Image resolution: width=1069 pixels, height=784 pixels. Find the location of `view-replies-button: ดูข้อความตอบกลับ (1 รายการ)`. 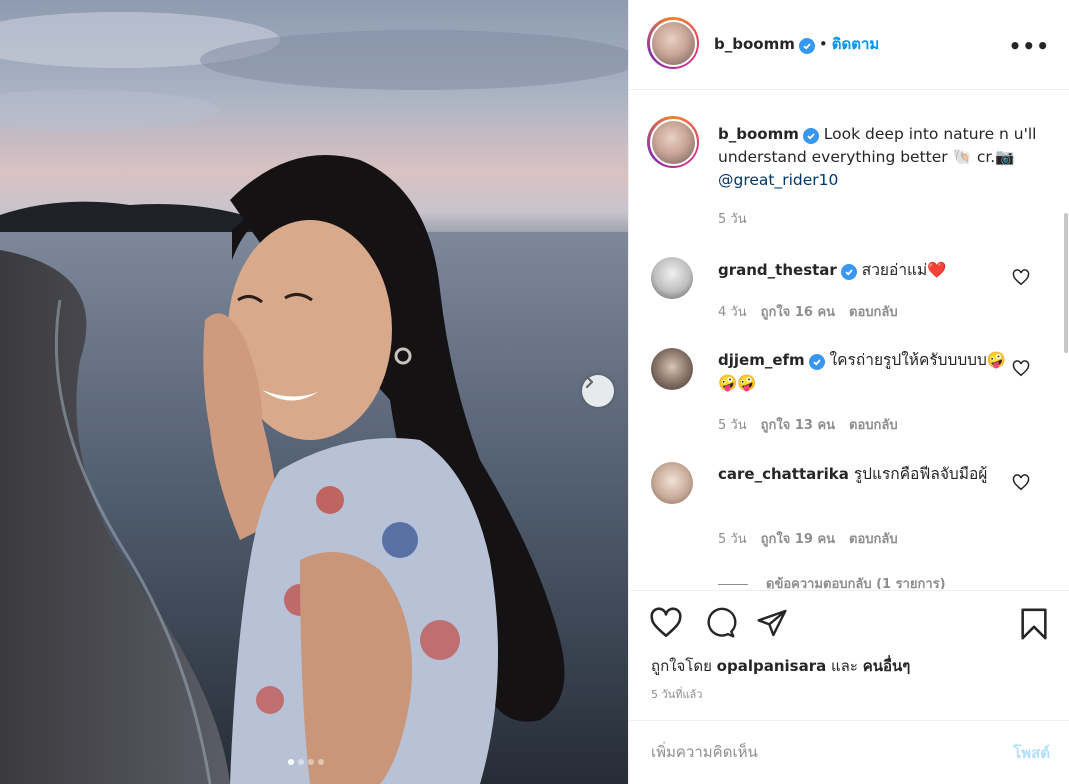

view-replies-button: ดูข้อความตอบกลับ (1 รายการ) is located at coordinates (832, 581).